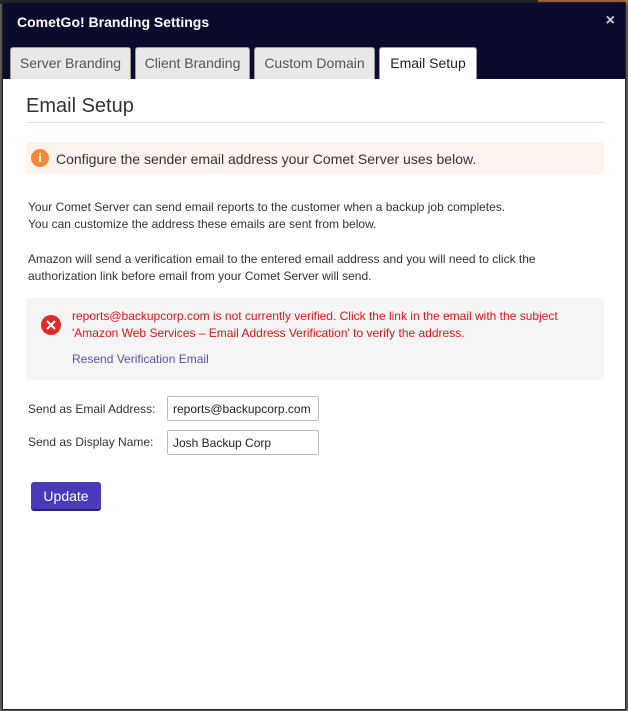  I want to click on dialog-title: CometGo! Branding Settings, so click(113, 22).